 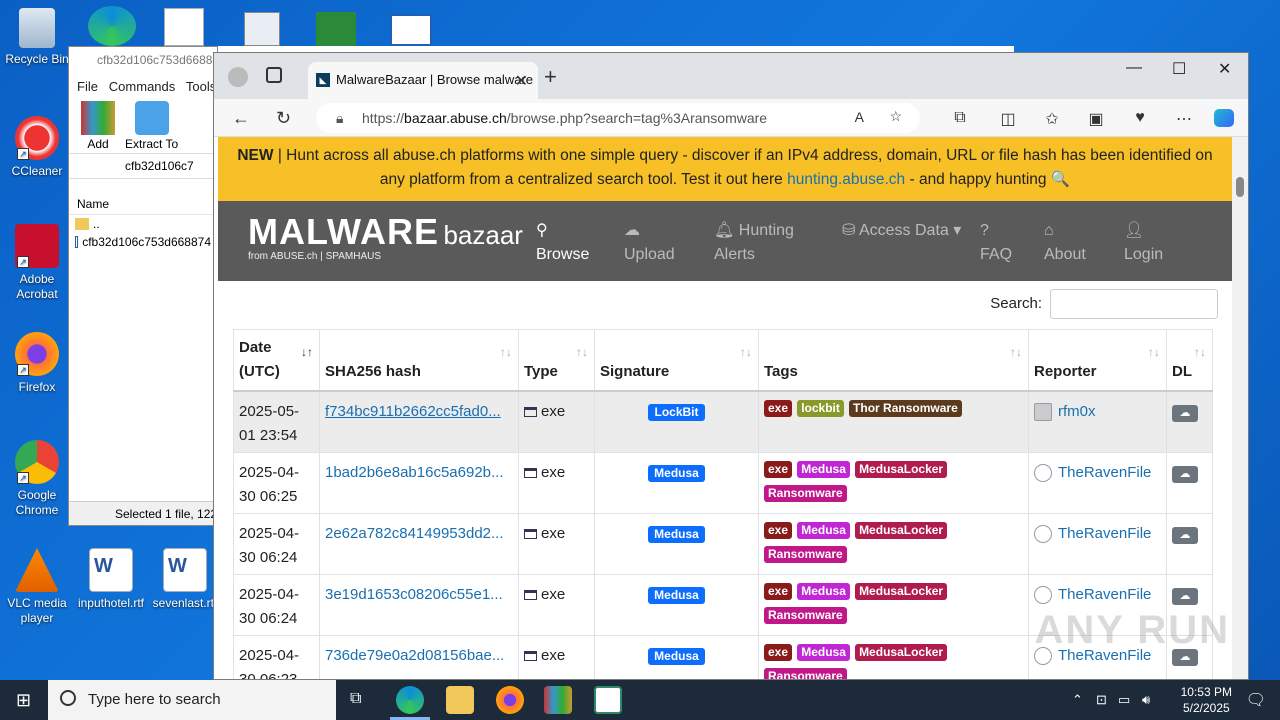 What do you see at coordinates (521, 81) in the screenshot?
I see `close-tab-icon: ✕` at bounding box center [521, 81].